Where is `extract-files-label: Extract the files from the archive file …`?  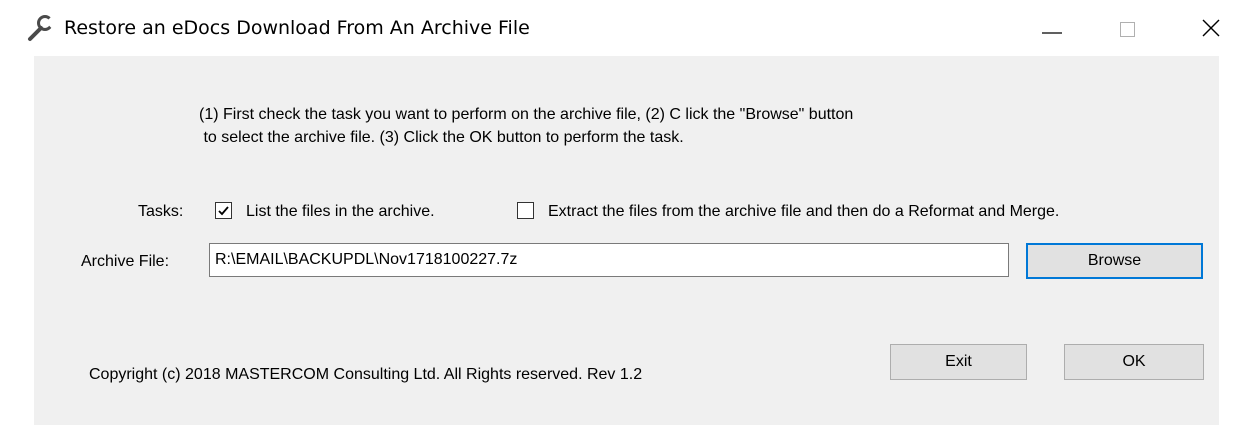 extract-files-label: Extract the files from the archive file … is located at coordinates (803, 212).